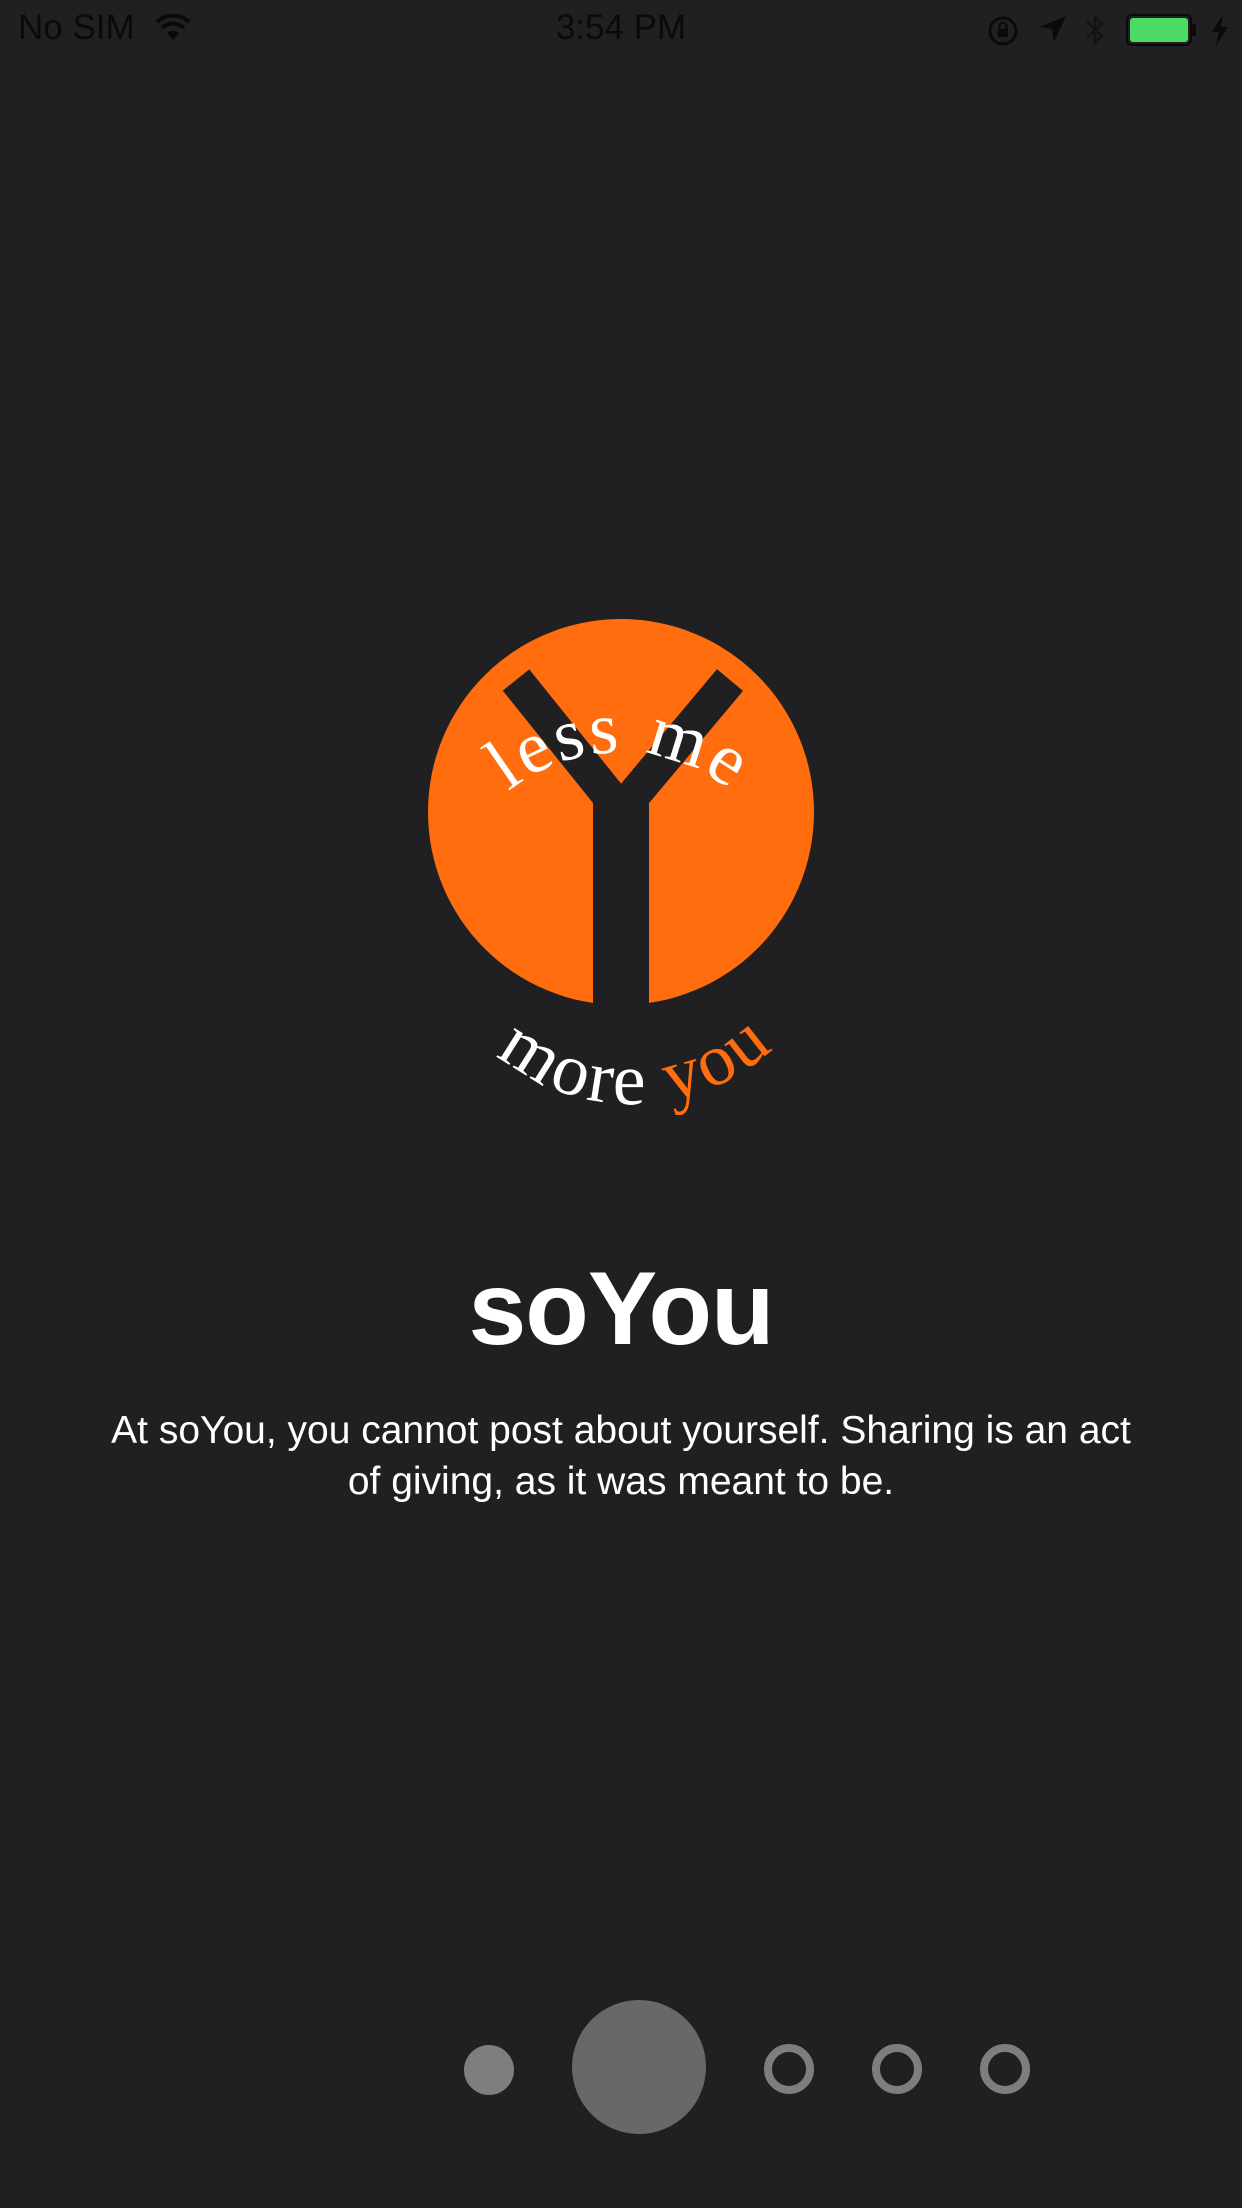 This screenshot has height=2208, width=1242. I want to click on bluetooth-icon, so click(1095, 32).